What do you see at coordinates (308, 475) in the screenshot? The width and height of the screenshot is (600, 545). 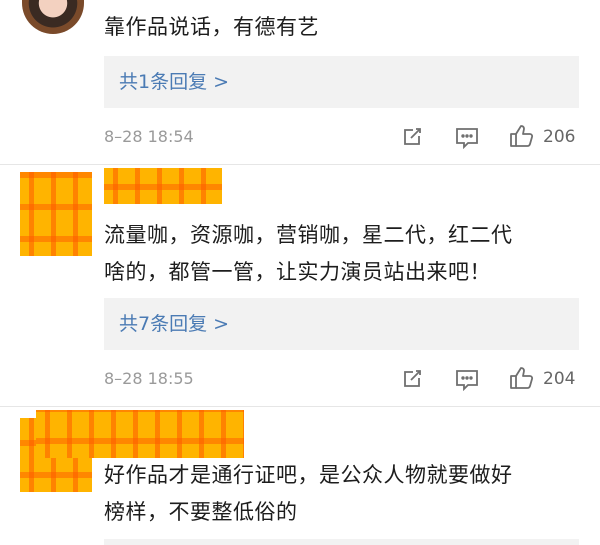 I see `comment-text-line: 好作品才是通行证吧，是公众人物就要做好` at bounding box center [308, 475].